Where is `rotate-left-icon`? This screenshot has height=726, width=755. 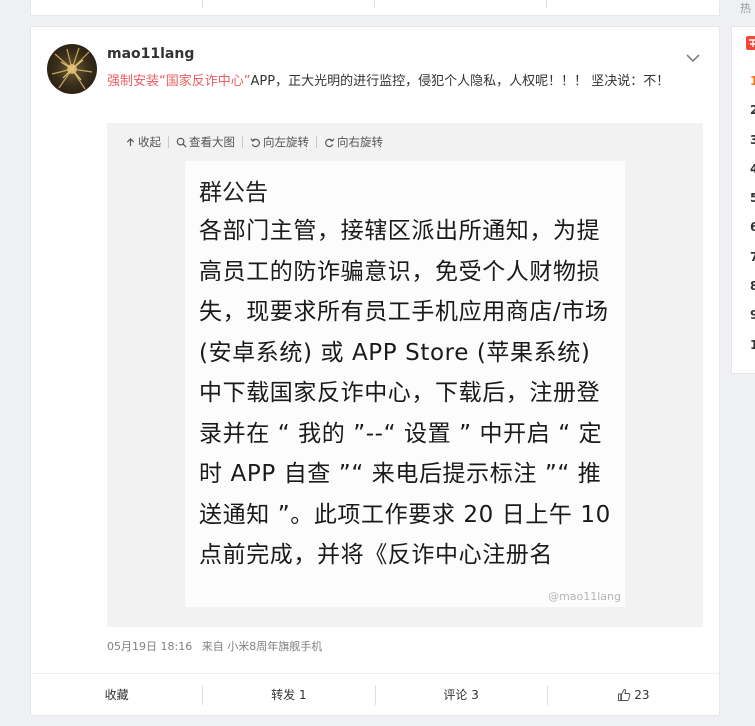 rotate-left-icon is located at coordinates (255, 142).